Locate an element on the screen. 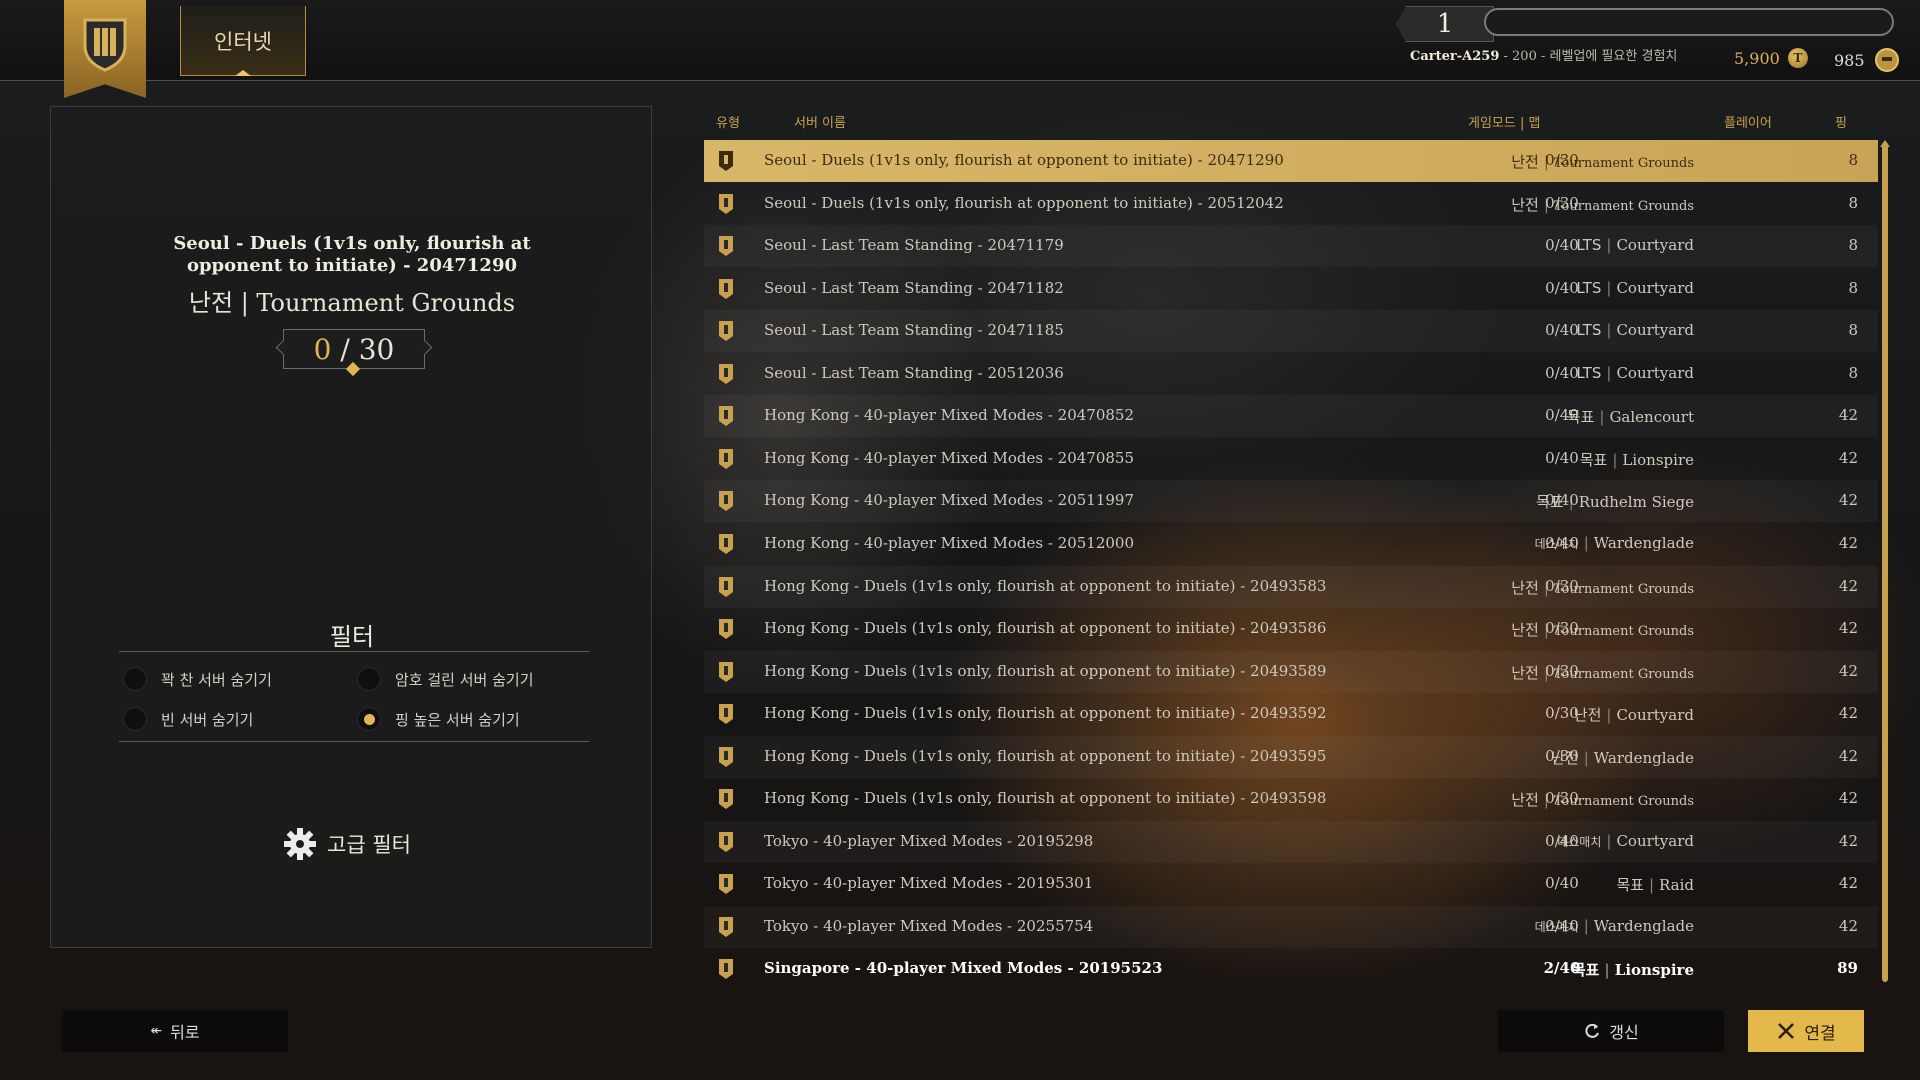  player-count-current: 0 is located at coordinates (322, 349).